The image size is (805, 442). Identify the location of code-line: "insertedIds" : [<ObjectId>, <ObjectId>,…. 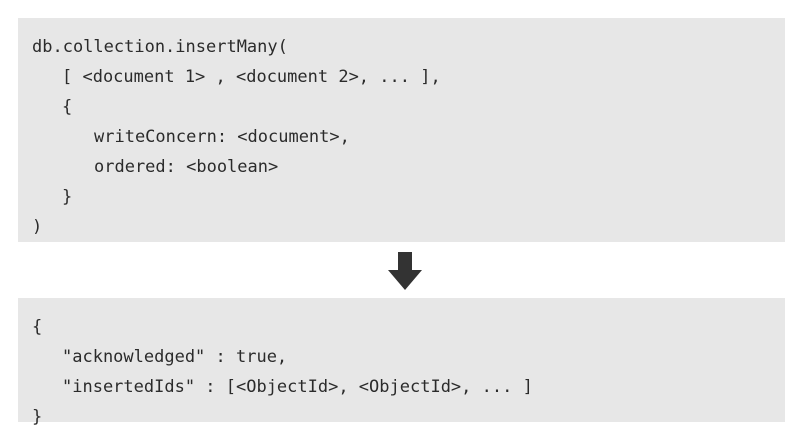
(297, 387).